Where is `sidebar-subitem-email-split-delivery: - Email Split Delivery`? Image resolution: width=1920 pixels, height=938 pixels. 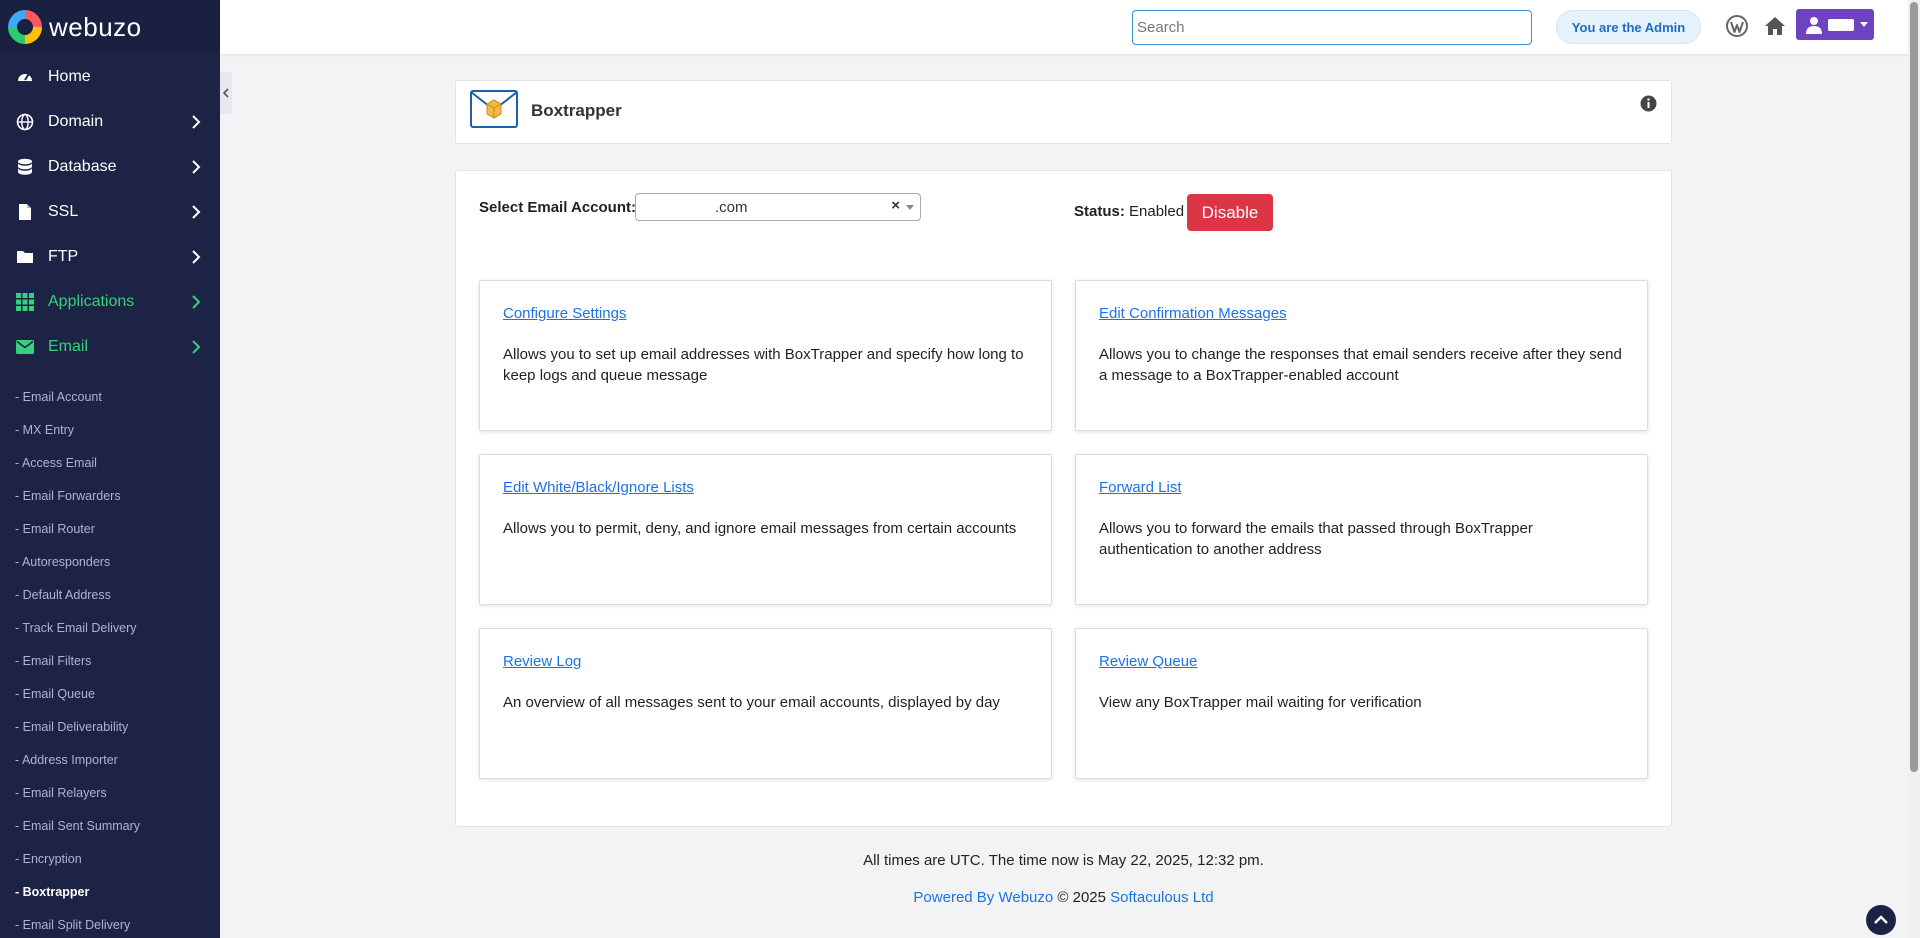
sidebar-subitem-email-split-delivery: - Email Split Delivery is located at coordinates (110, 923).